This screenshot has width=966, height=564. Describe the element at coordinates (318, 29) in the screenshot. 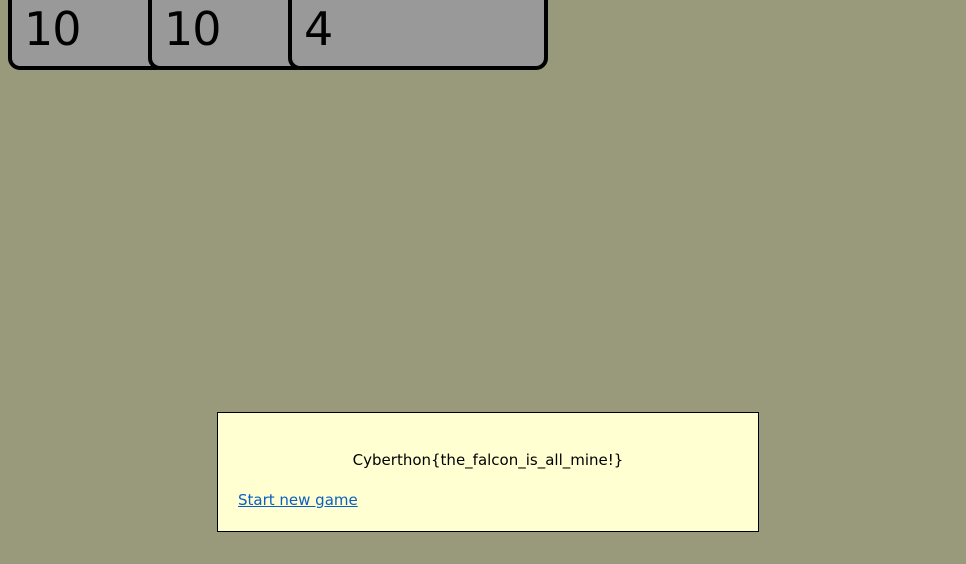

I see `card-value: 4` at that location.